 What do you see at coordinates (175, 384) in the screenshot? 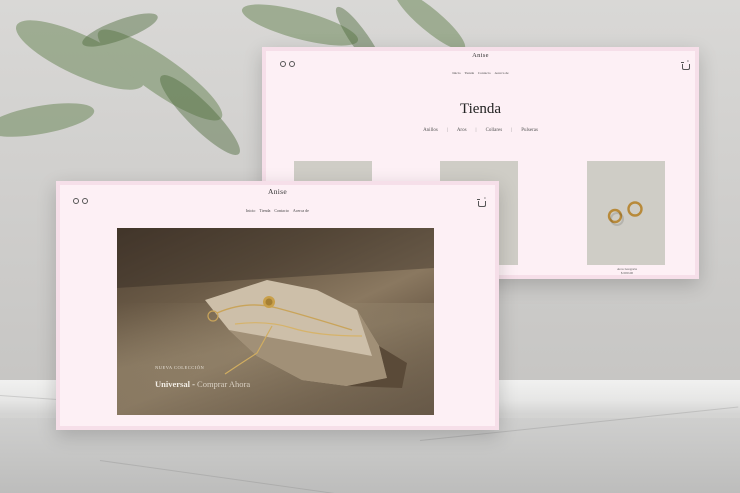
I see `collection-name: Universal -` at bounding box center [175, 384].